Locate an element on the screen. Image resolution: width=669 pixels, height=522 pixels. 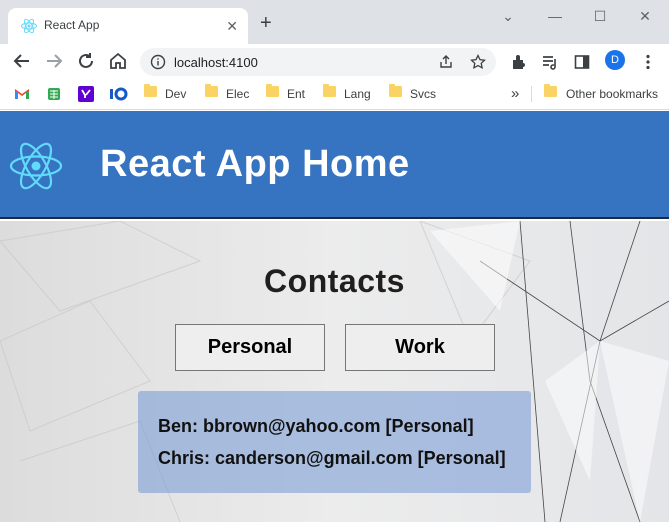
site-info-icon is located at coordinates (158, 62).